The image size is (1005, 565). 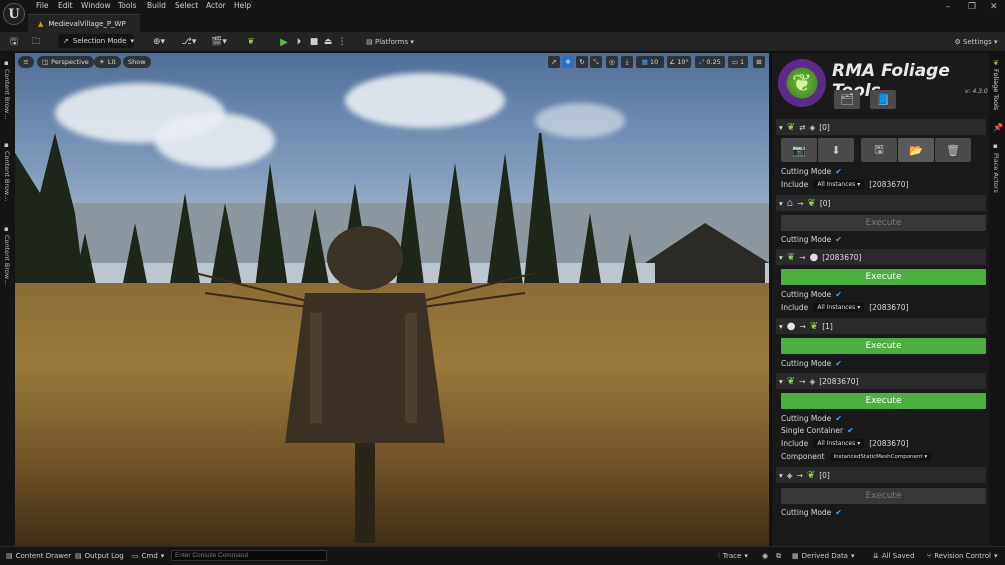 What do you see at coordinates (219, 42) in the screenshot?
I see `cinematics-icon: 🎬▾` at bounding box center [219, 42].